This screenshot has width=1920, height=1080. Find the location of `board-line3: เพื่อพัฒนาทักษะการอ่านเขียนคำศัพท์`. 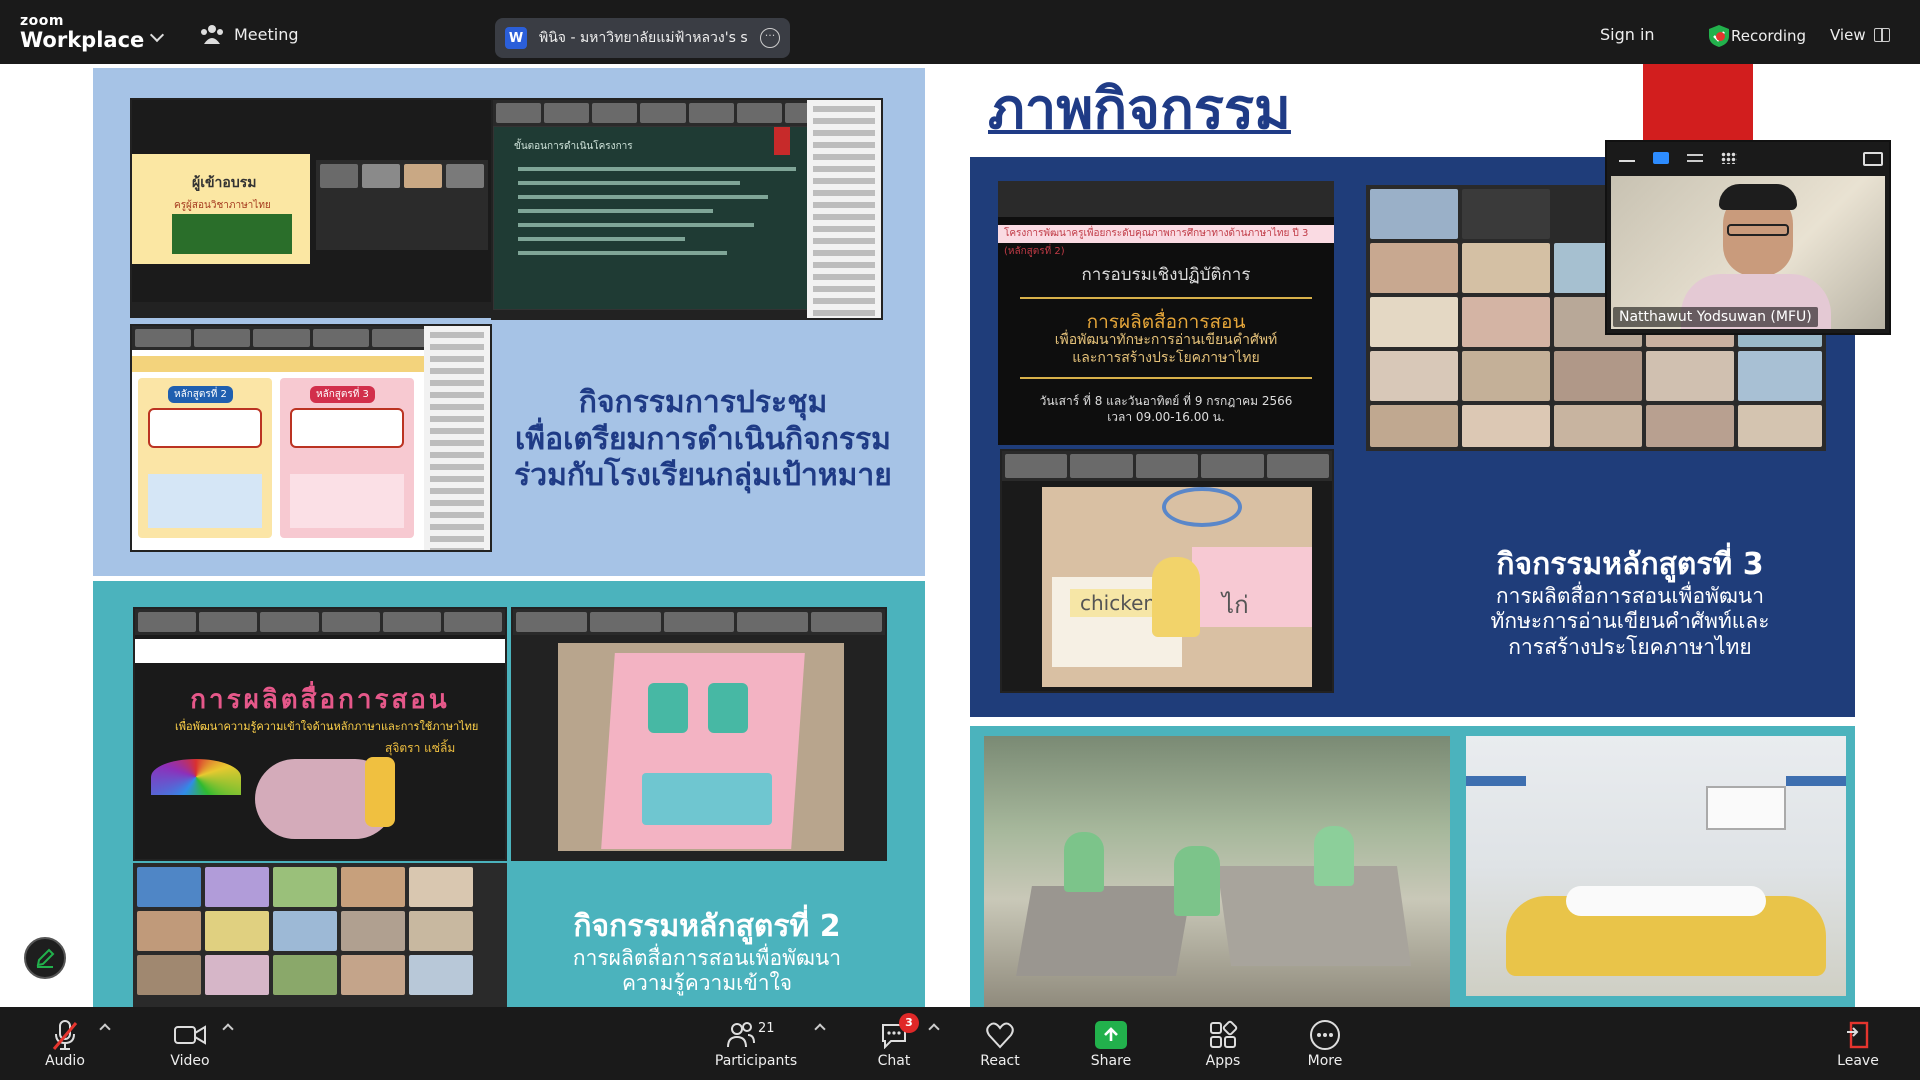

board-line3: เพื่อพัฒนาทักษะการอ่านเขียนคำศัพท์ is located at coordinates (1166, 340).